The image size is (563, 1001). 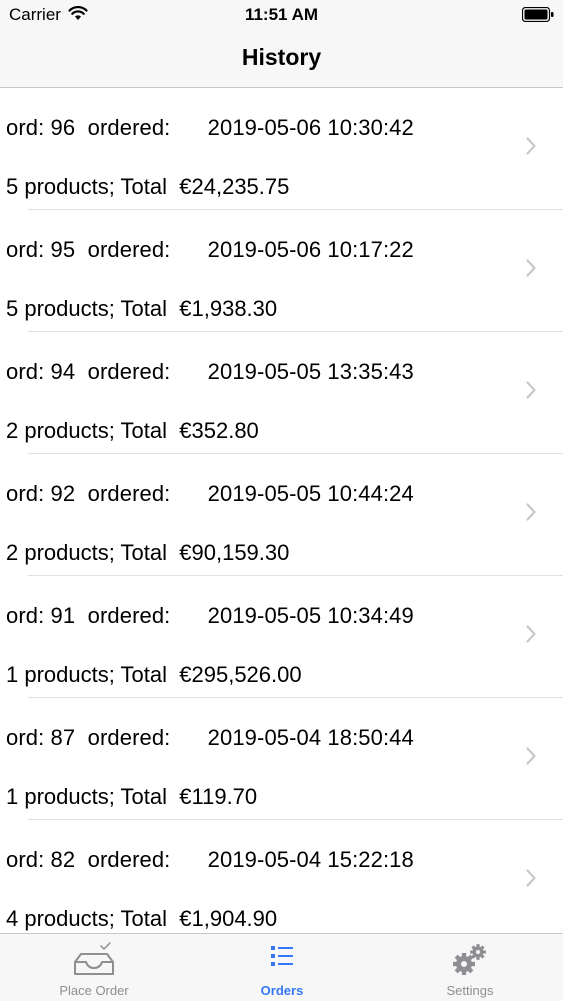 I want to click on order-id: ord: 87, so click(x=41, y=737).